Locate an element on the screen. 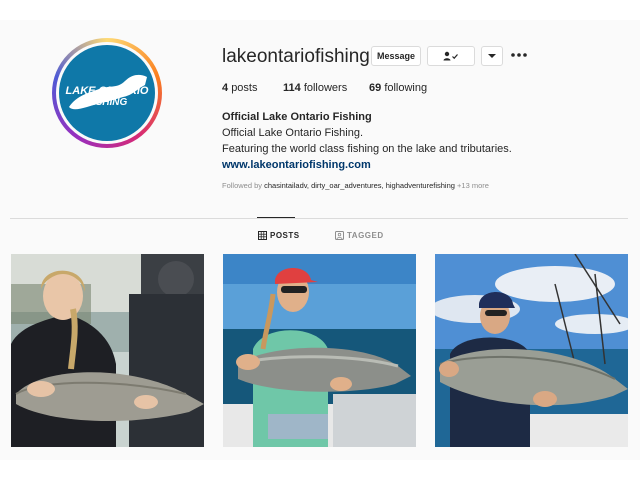 This screenshot has height=480, width=640. message-button: Message is located at coordinates (396, 56).